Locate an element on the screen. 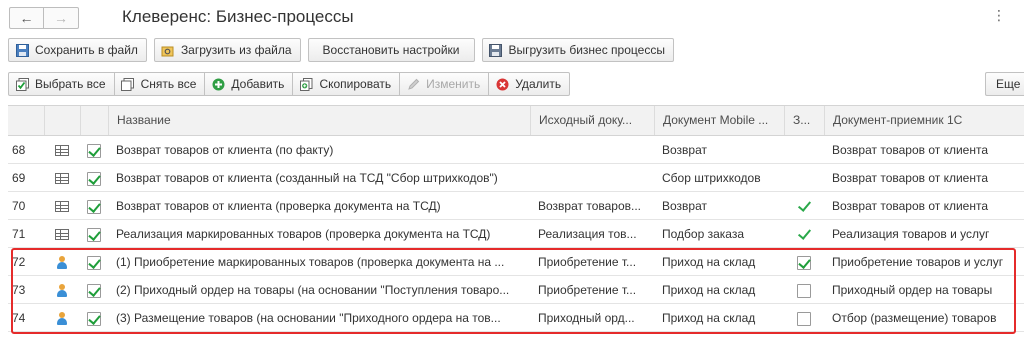 This screenshot has width=1024, height=341. row-number: 68 is located at coordinates (19, 150).